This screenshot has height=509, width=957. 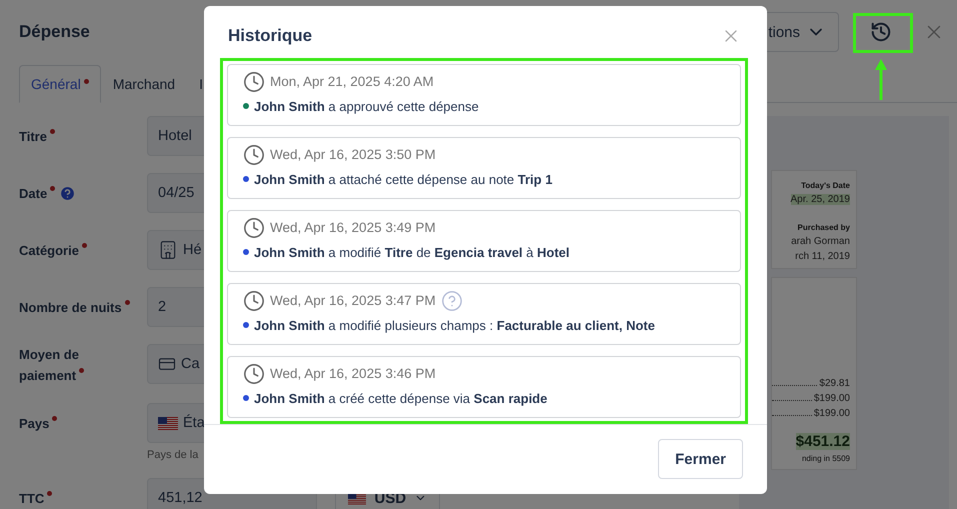 What do you see at coordinates (823, 441) in the screenshot?
I see `receipt-total: $451.12` at bounding box center [823, 441].